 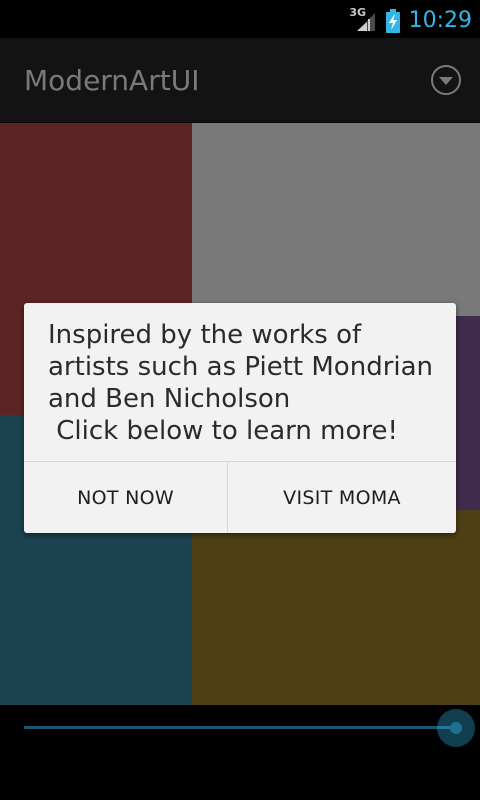 I want to click on color-slider-thumb, so click(x=456, y=728).